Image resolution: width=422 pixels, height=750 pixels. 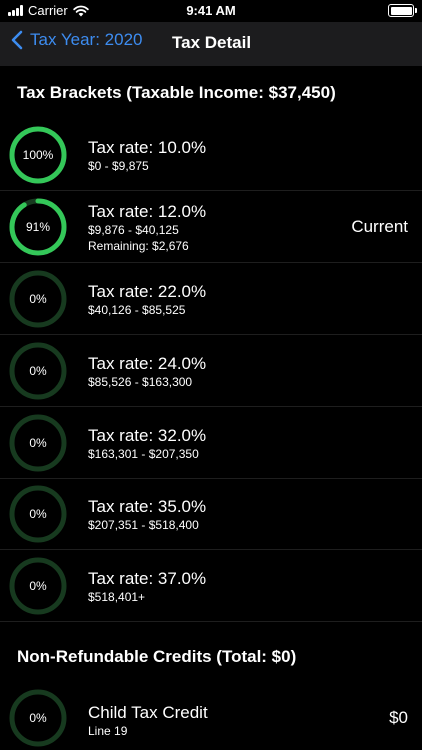 I want to click on bracket-text: Tax rate: 37.0% $518,401+, so click(x=147, y=586).